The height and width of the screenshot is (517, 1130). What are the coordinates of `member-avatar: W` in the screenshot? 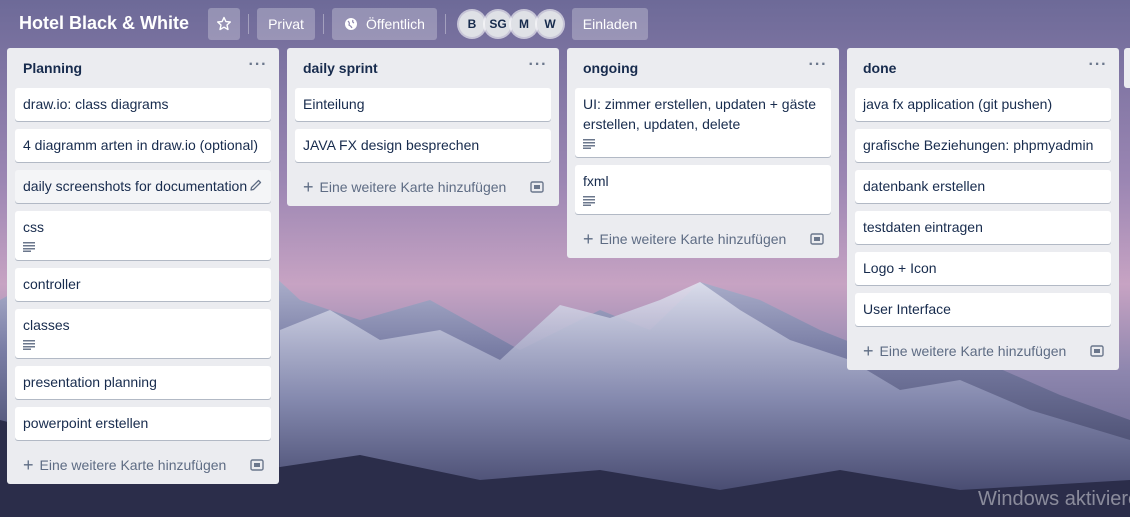 It's located at (550, 24).